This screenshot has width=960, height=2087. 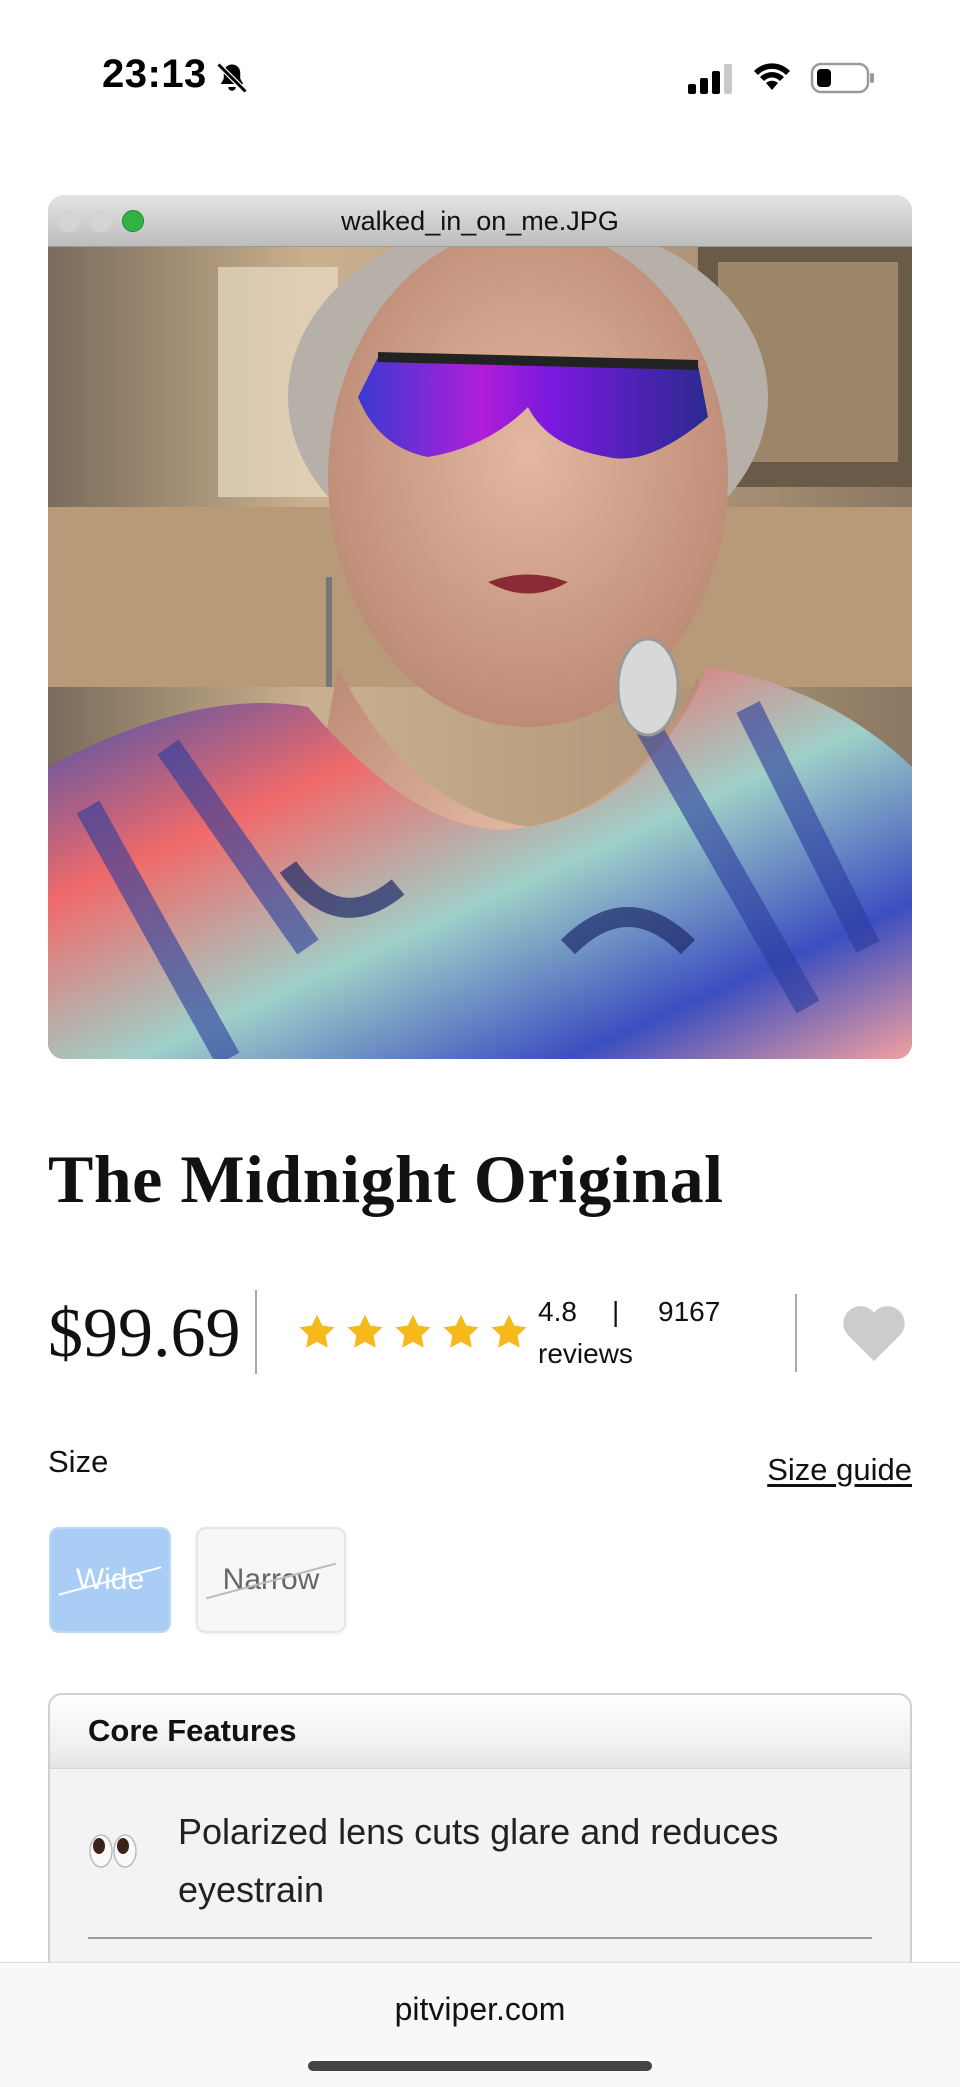 I want to click on status-time: 23:13, so click(x=154, y=74).